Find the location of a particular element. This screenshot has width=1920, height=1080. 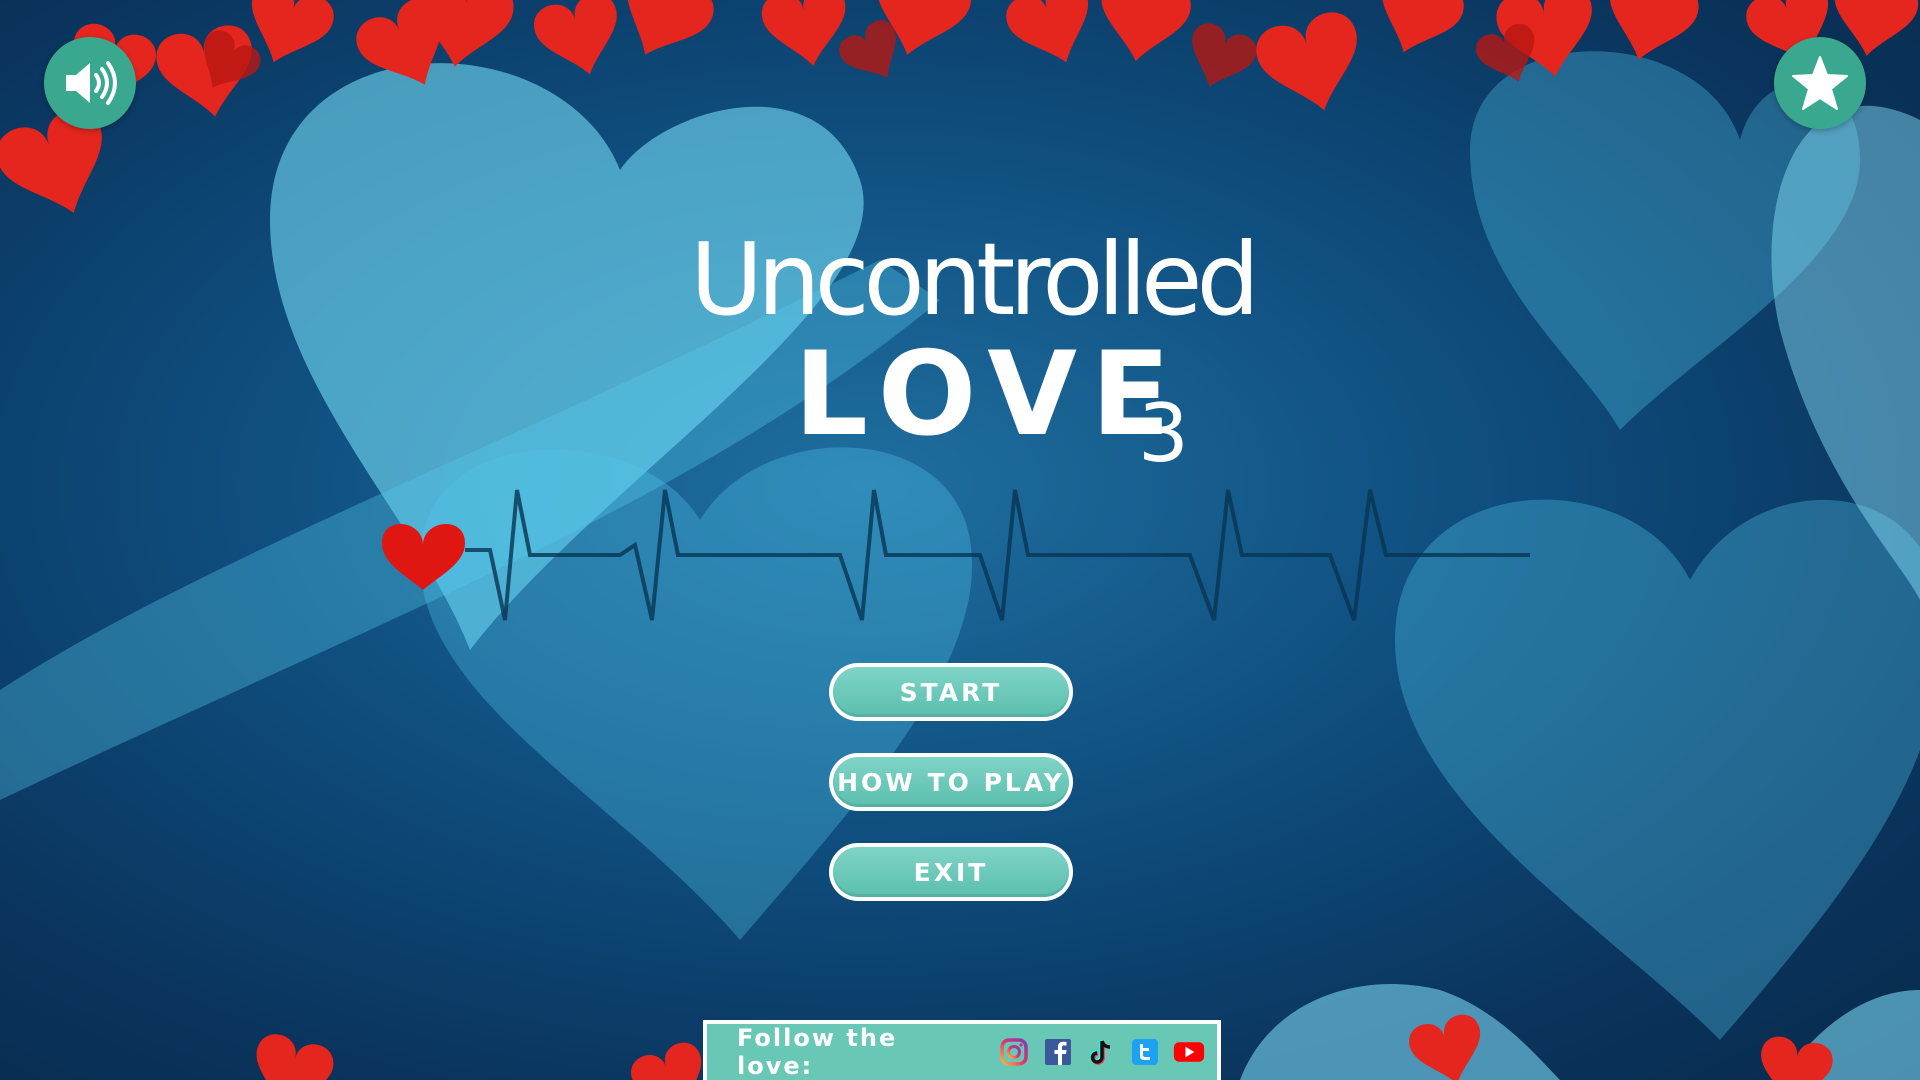

star-icon is located at coordinates (1820, 83).